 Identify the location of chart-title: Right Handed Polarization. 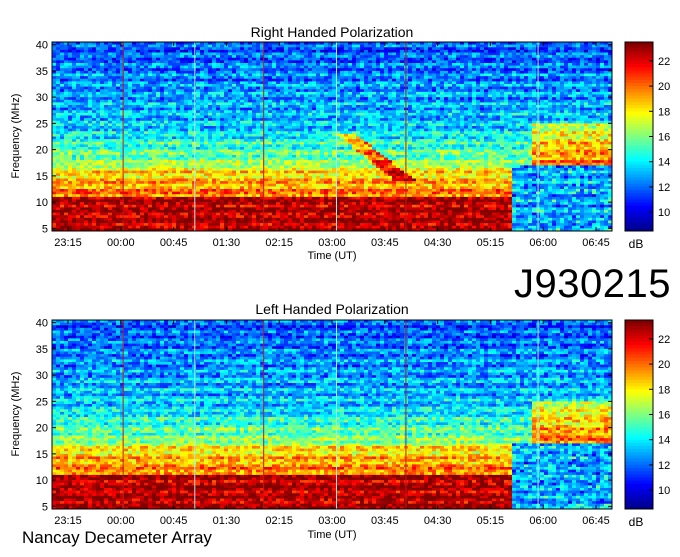
(332, 32).